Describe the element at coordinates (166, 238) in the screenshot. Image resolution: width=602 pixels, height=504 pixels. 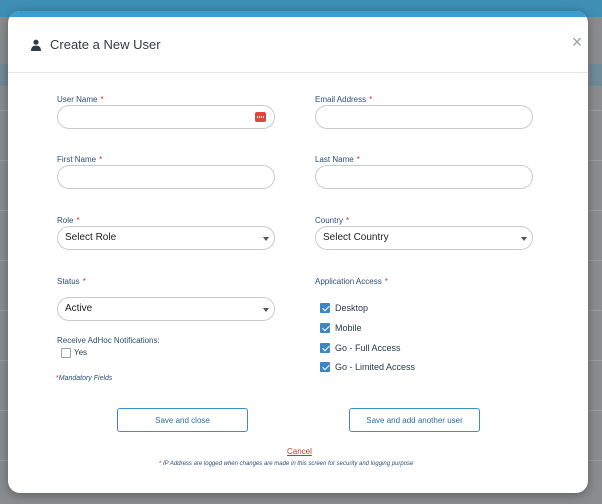
I see `role-select: Select Role` at that location.